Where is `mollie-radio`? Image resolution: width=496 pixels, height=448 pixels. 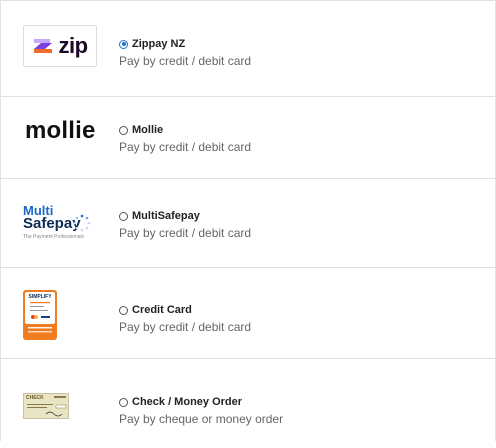 mollie-radio is located at coordinates (123, 130).